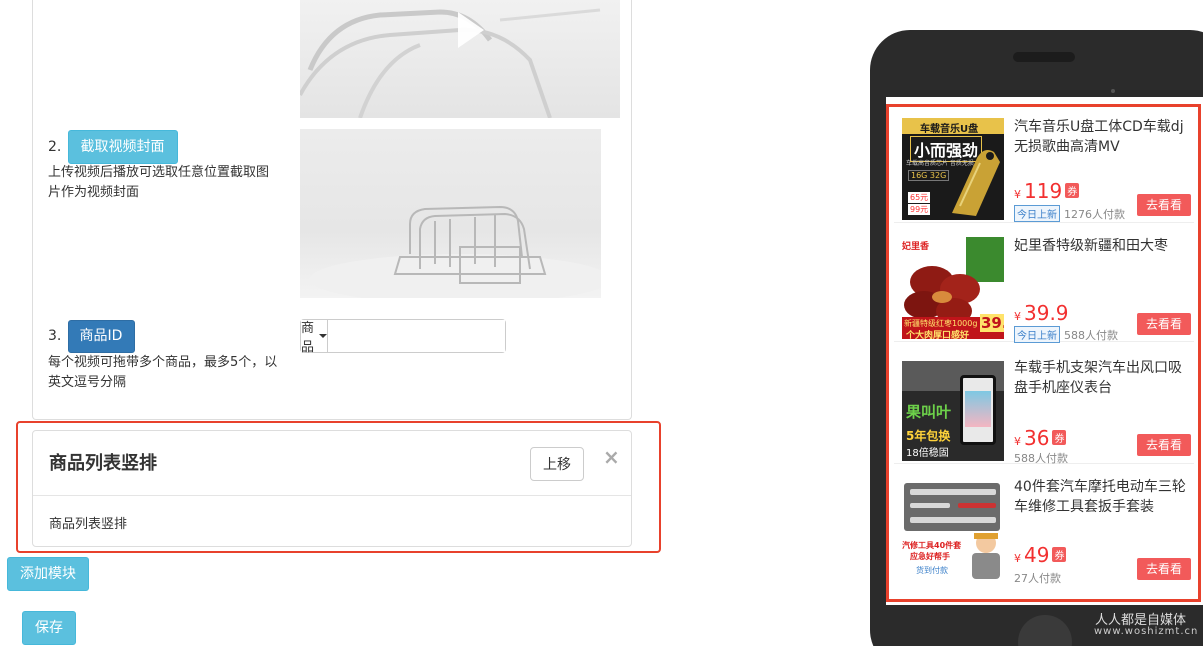  Describe the element at coordinates (323, 336) in the screenshot. I see `caret-down-icon` at that location.